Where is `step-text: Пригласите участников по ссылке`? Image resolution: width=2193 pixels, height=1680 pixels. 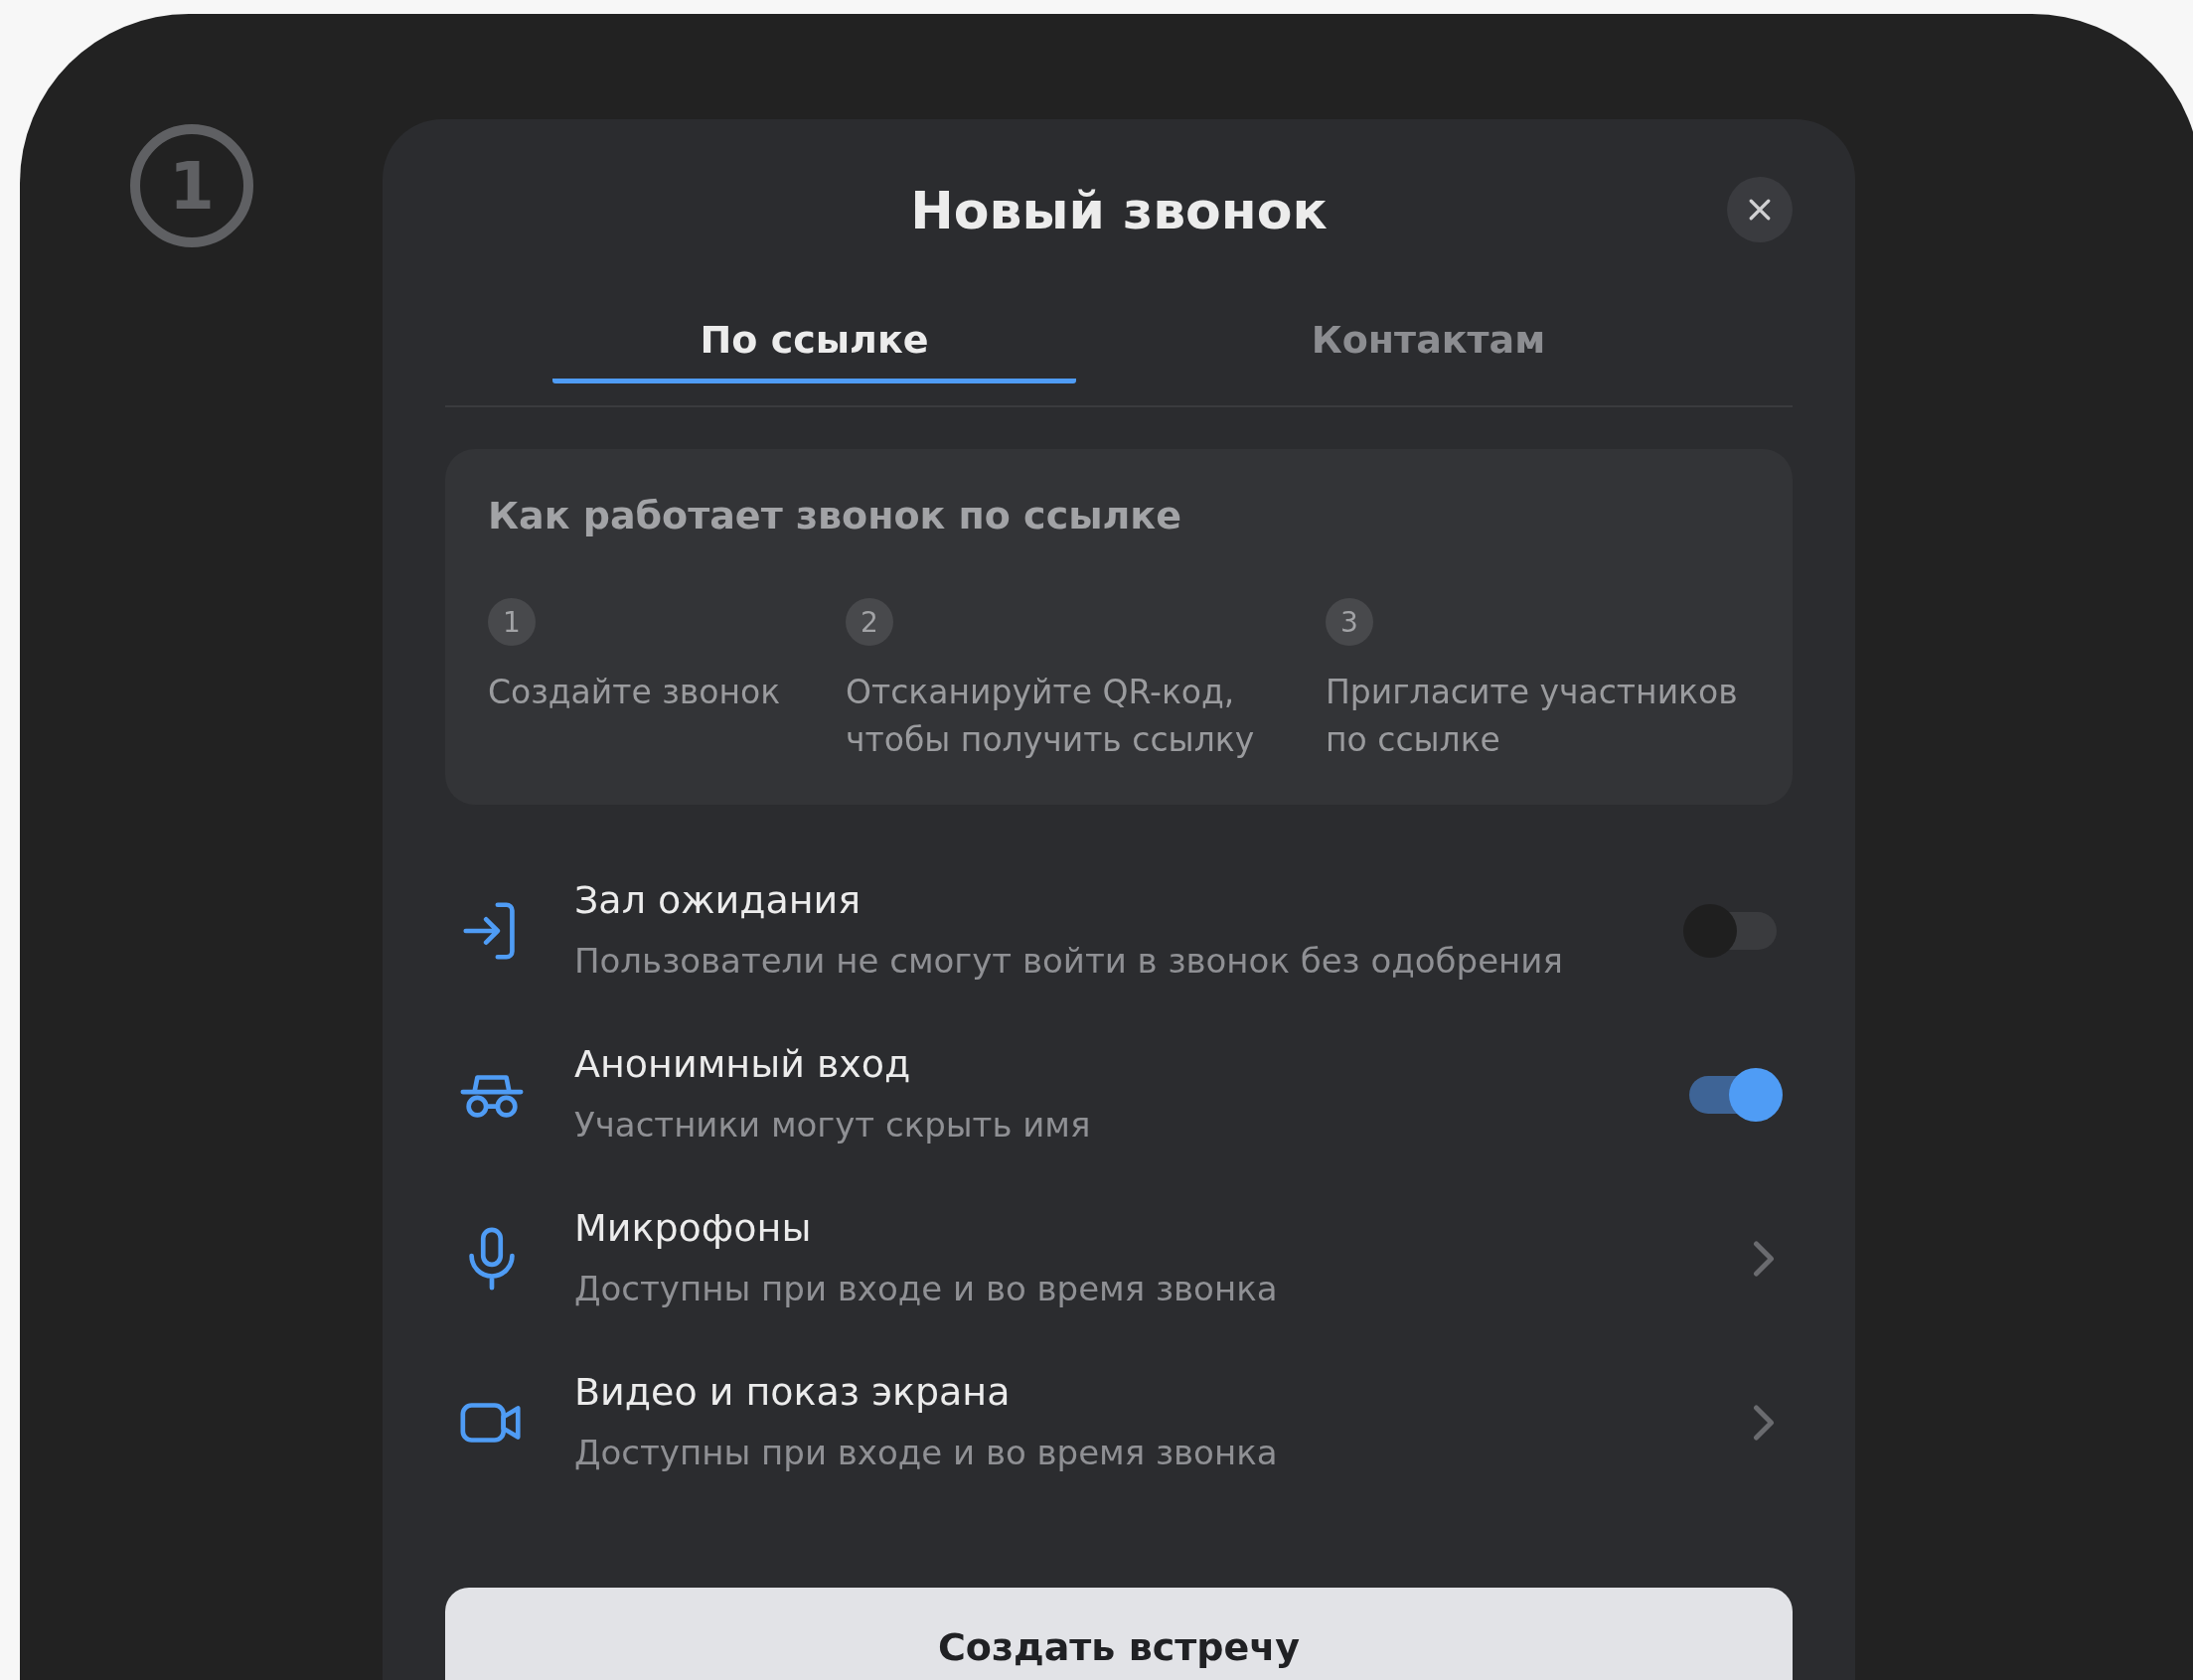 step-text: Пригласите участников по ссылке is located at coordinates (1532, 716).